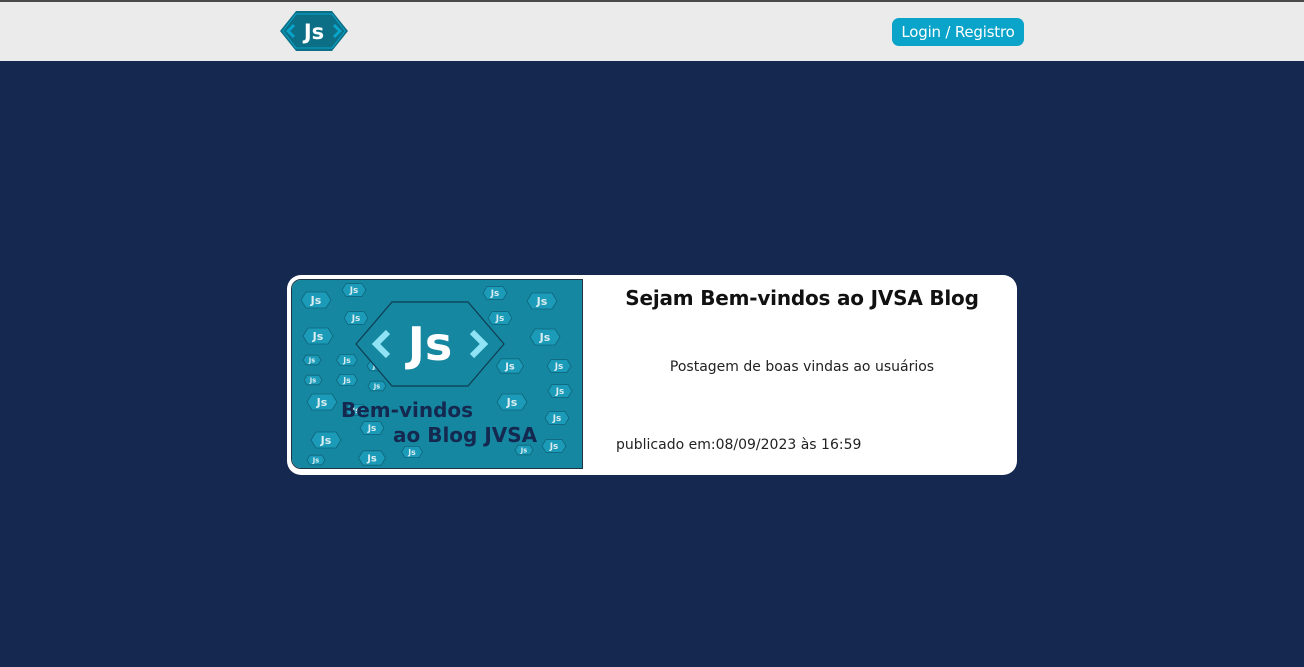 The height and width of the screenshot is (667, 1304). What do you see at coordinates (666, 445) in the screenshot?
I see `published-label: publicado em:` at bounding box center [666, 445].